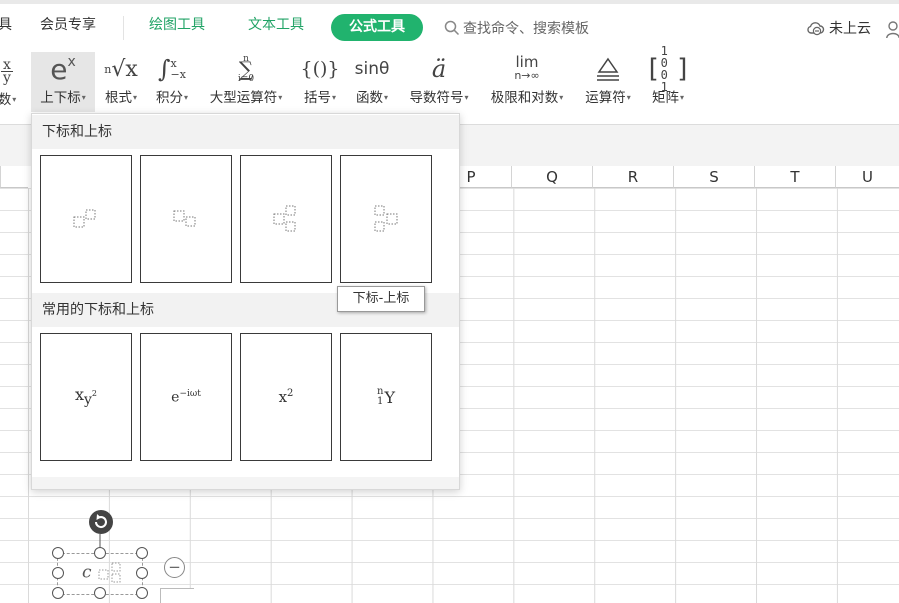  Describe the element at coordinates (6, 25) in the screenshot. I see `menu-item-partial: 具` at that location.